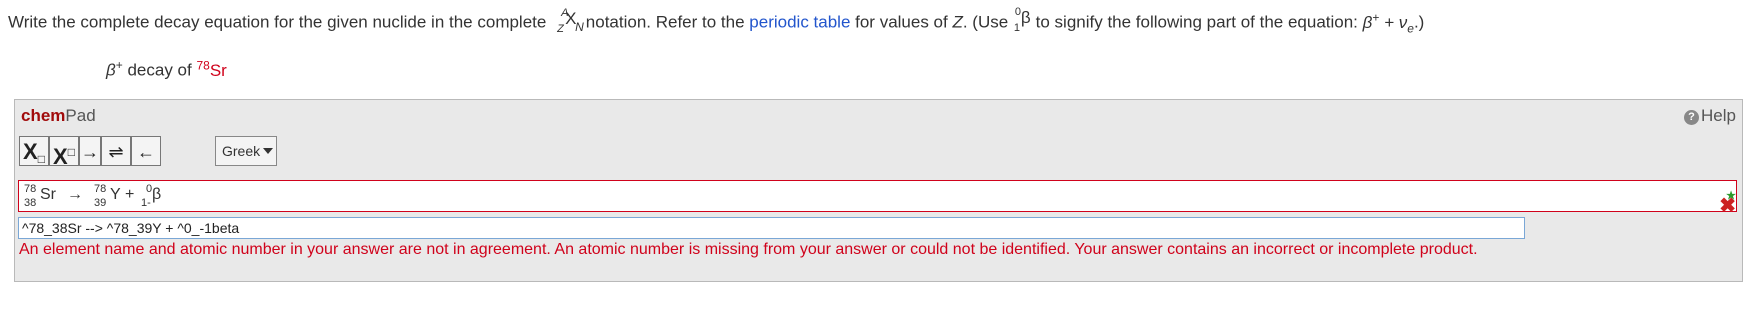  I want to click on help-button: ? Help, so click(1710, 116).